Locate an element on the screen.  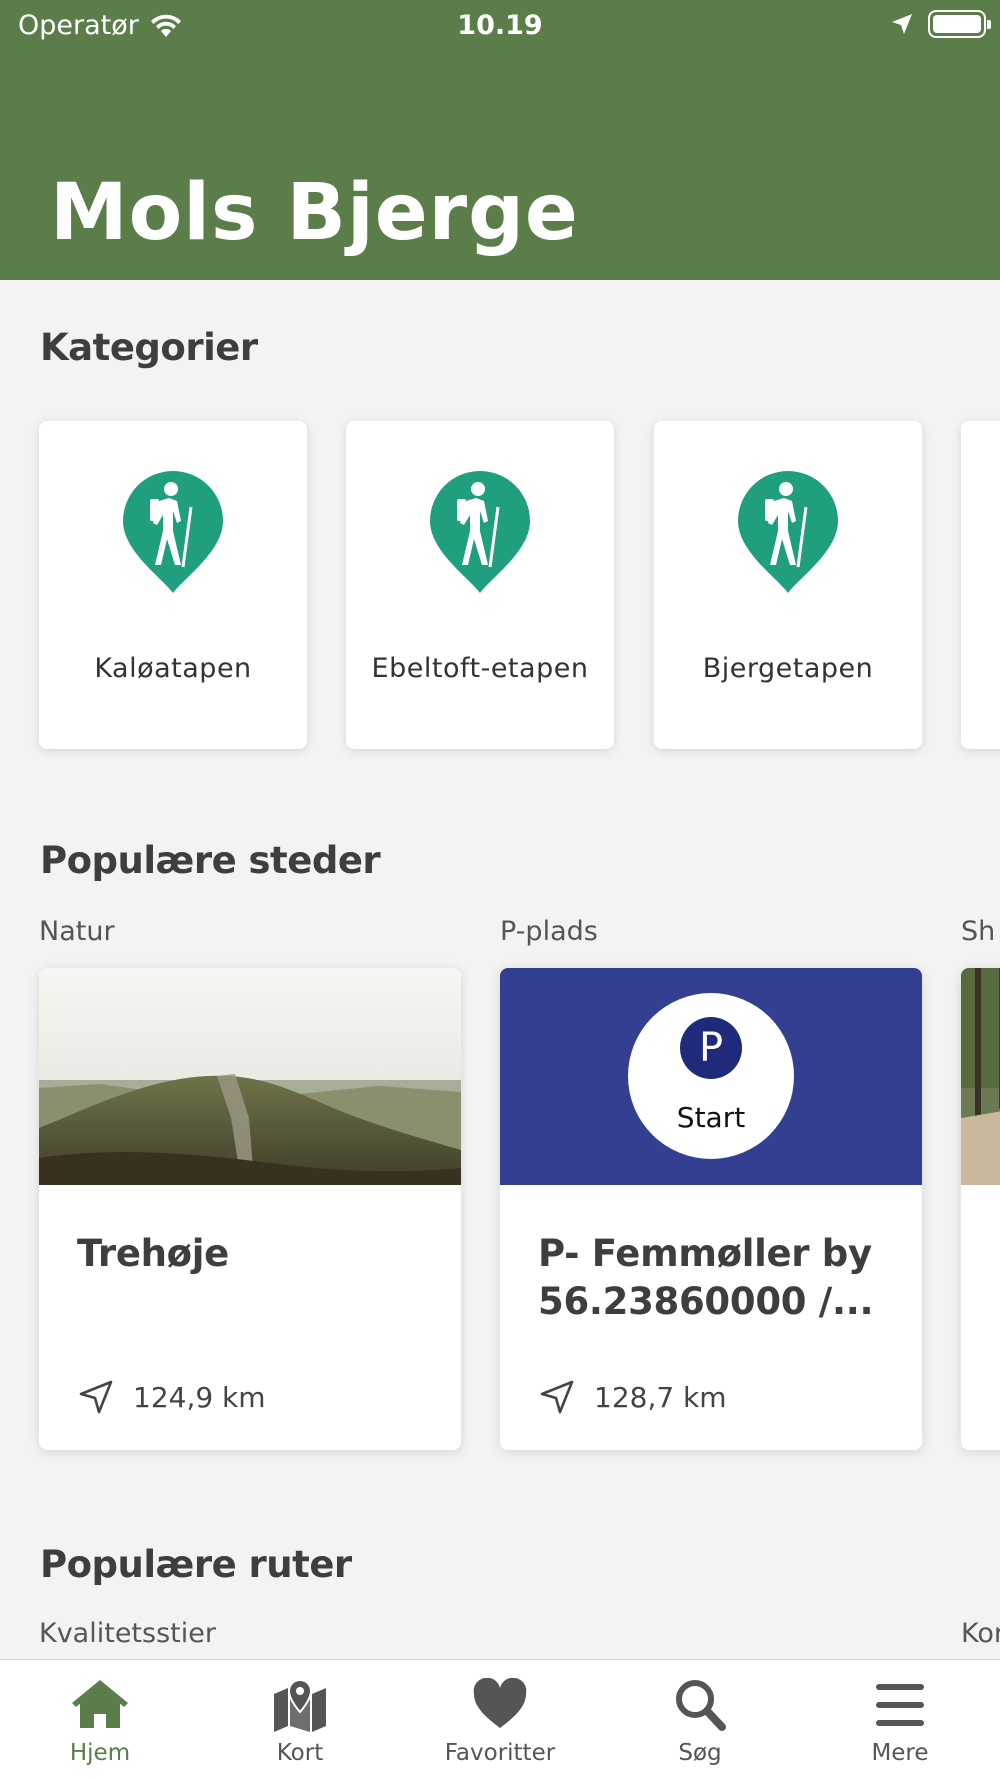
heart-icon is located at coordinates (500, 1703).